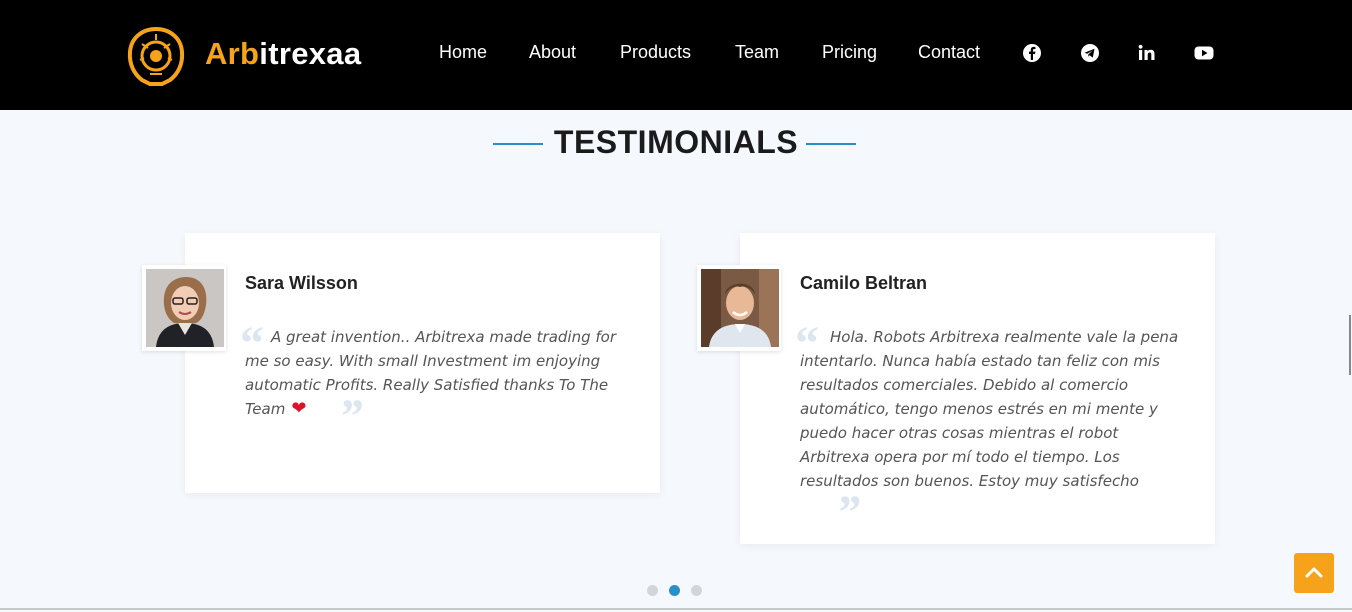  Describe the element at coordinates (1204, 53) in the screenshot. I see `youtube-icon` at that location.